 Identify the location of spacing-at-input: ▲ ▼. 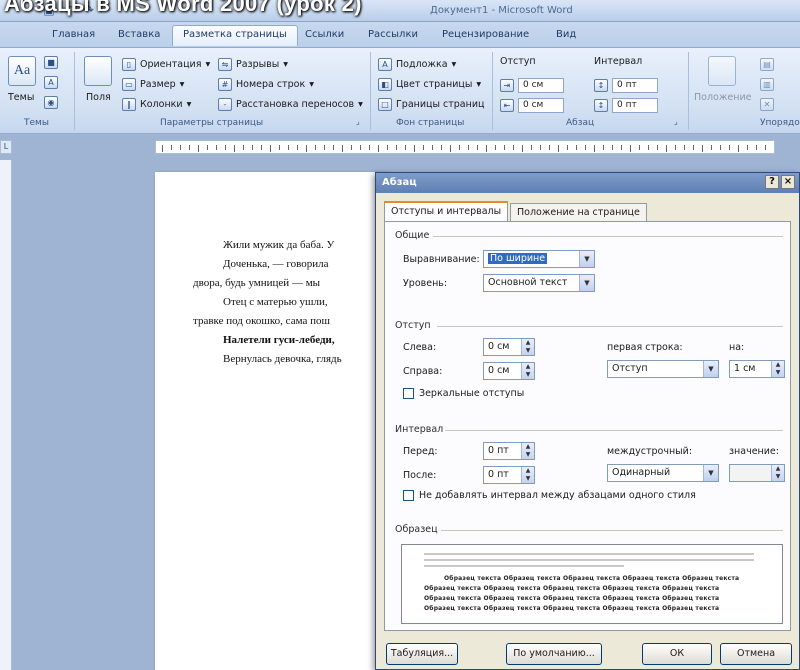
(757, 473).